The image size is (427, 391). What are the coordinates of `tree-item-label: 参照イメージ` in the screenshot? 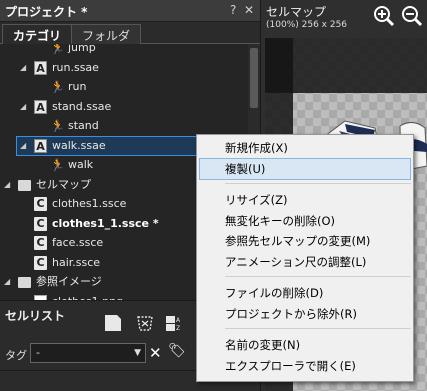 It's located at (69, 281).